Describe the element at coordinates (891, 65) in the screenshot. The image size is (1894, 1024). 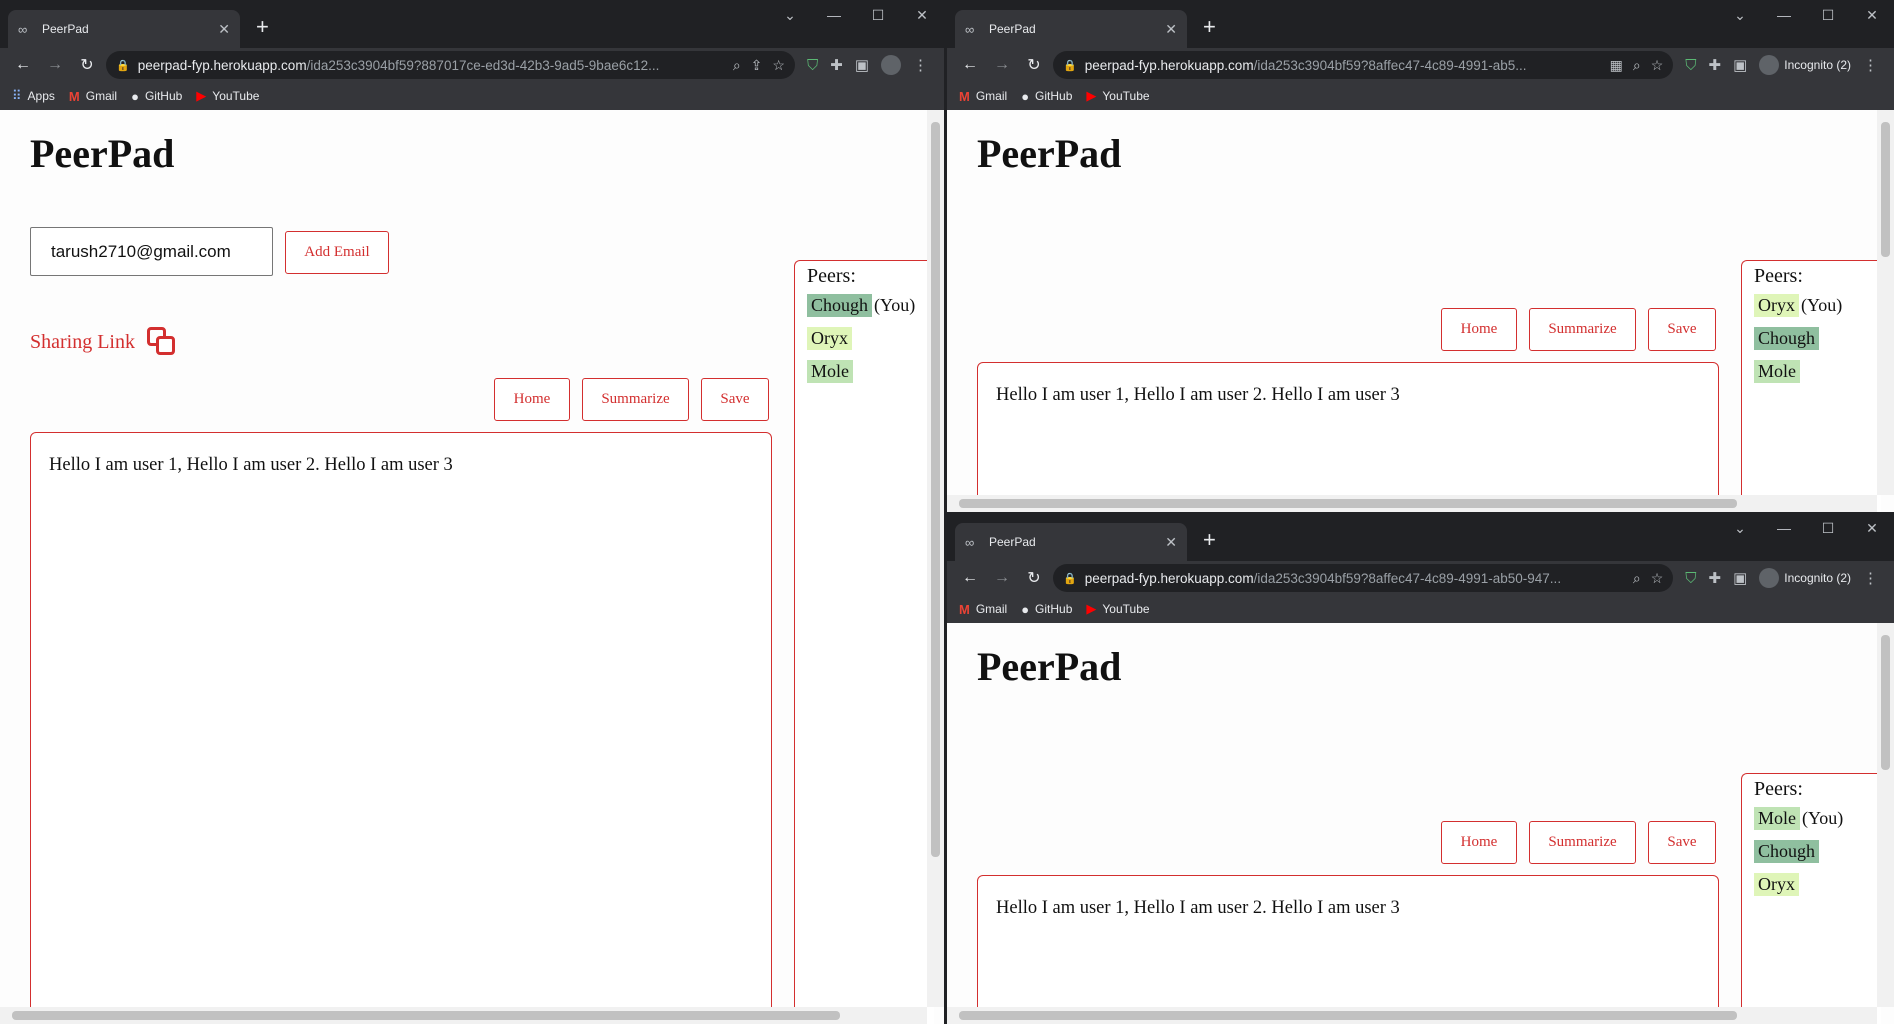
I see `avatar` at that location.